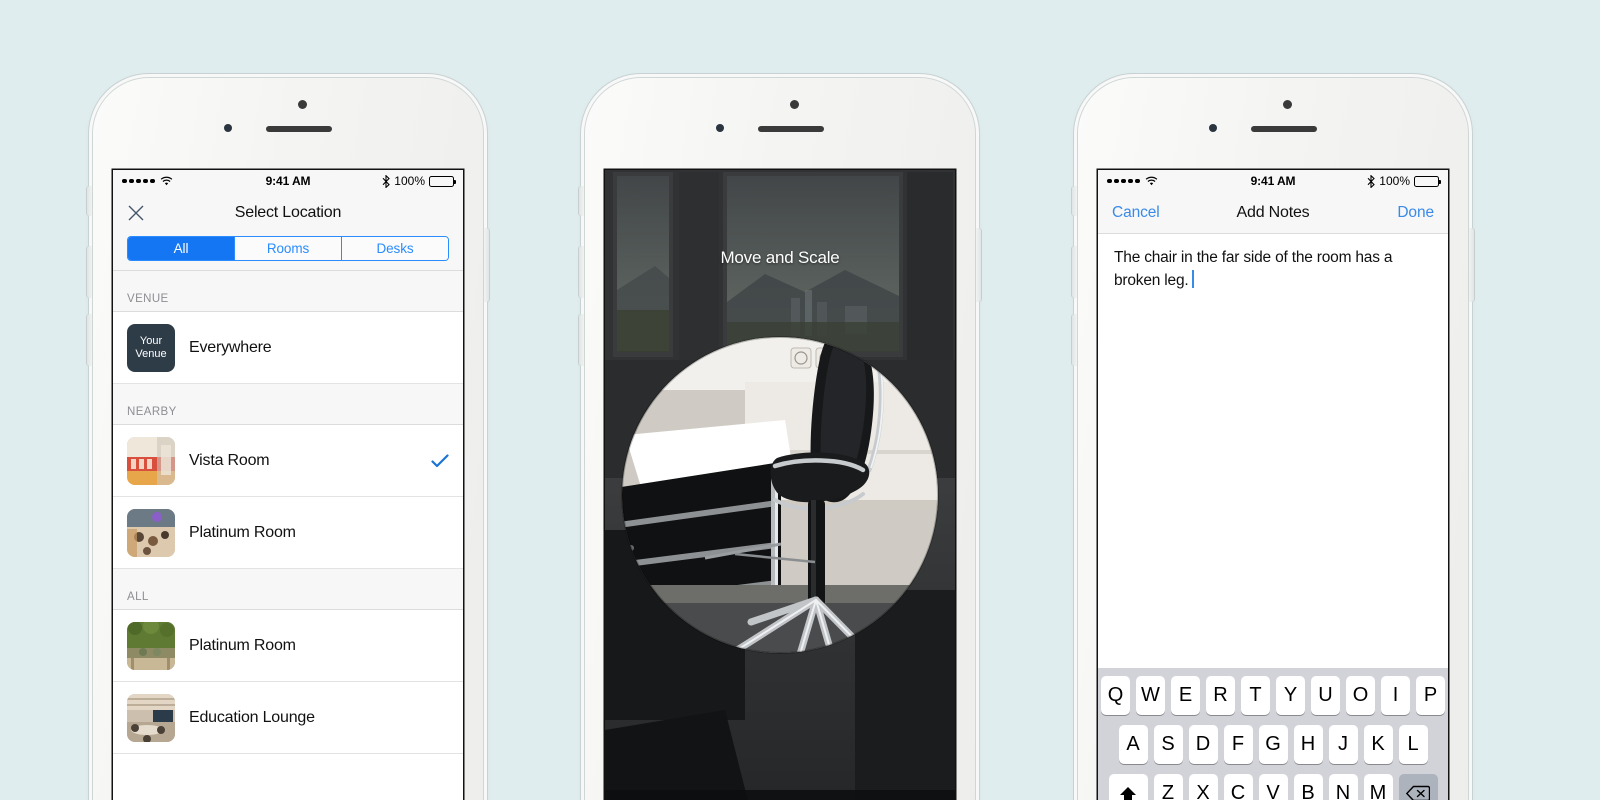  What do you see at coordinates (1133, 744) in the screenshot?
I see `key-a: A` at bounding box center [1133, 744].